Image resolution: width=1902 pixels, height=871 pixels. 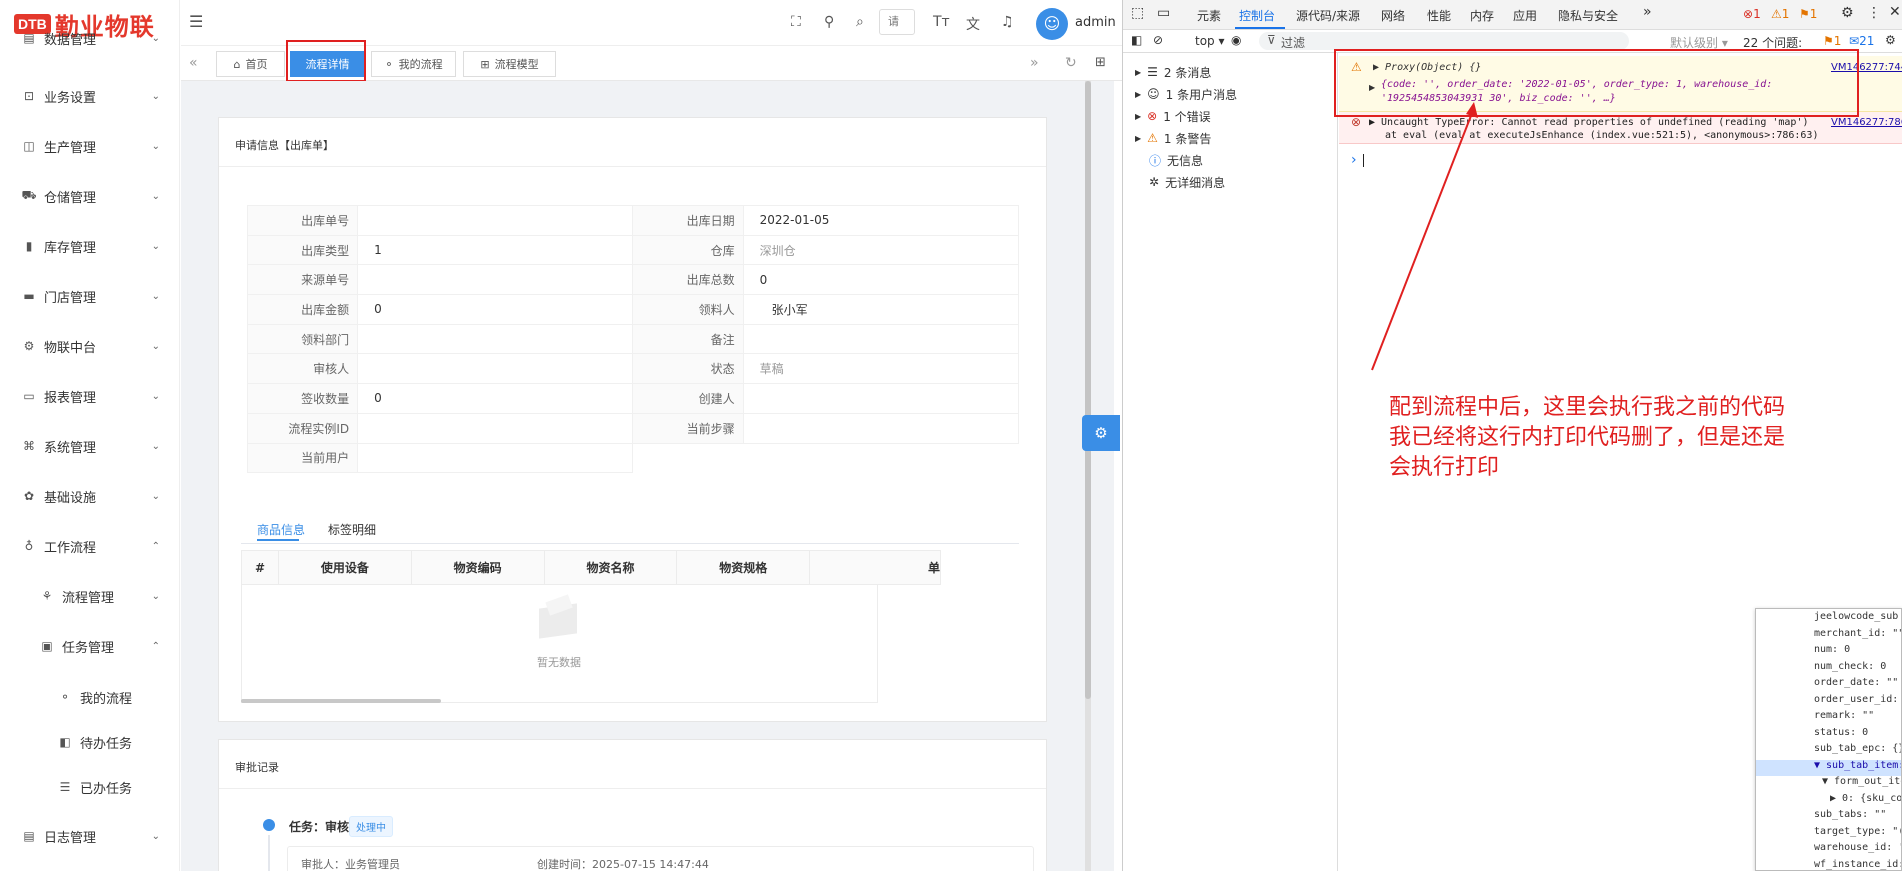 What do you see at coordinates (1482, 15) in the screenshot?
I see `devtools-tab-memory: 内存` at bounding box center [1482, 15].